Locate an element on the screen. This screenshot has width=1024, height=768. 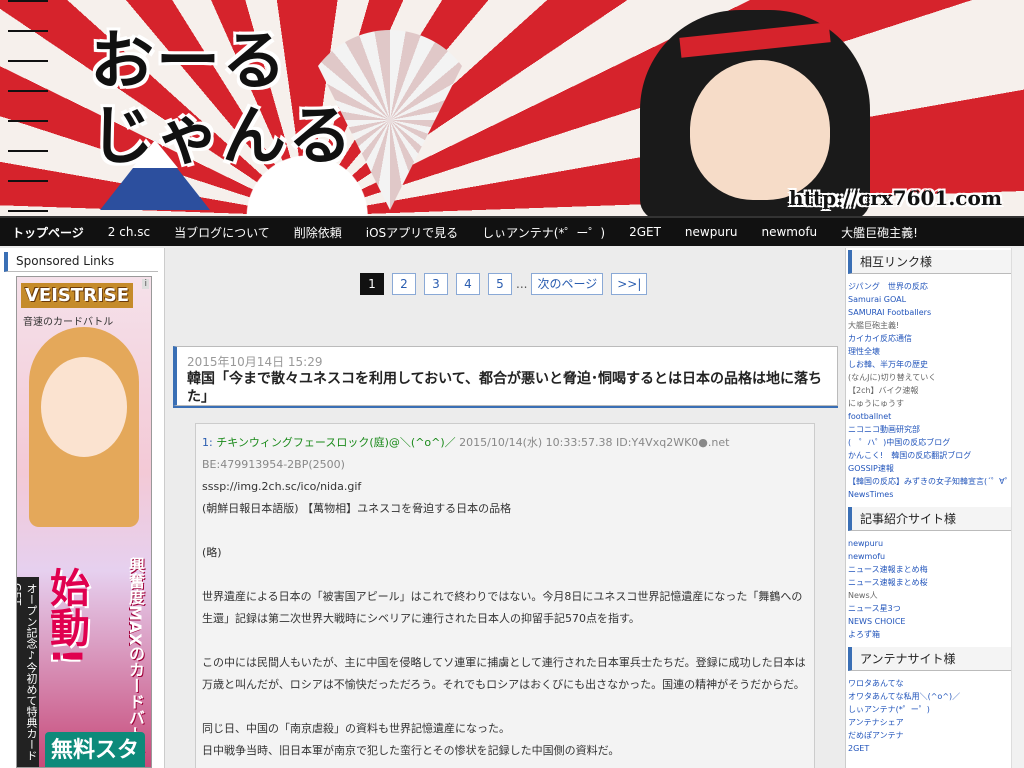
sidebar-link: オワタあんてな私用＼(^o^)／ is located at coordinates (929, 696).